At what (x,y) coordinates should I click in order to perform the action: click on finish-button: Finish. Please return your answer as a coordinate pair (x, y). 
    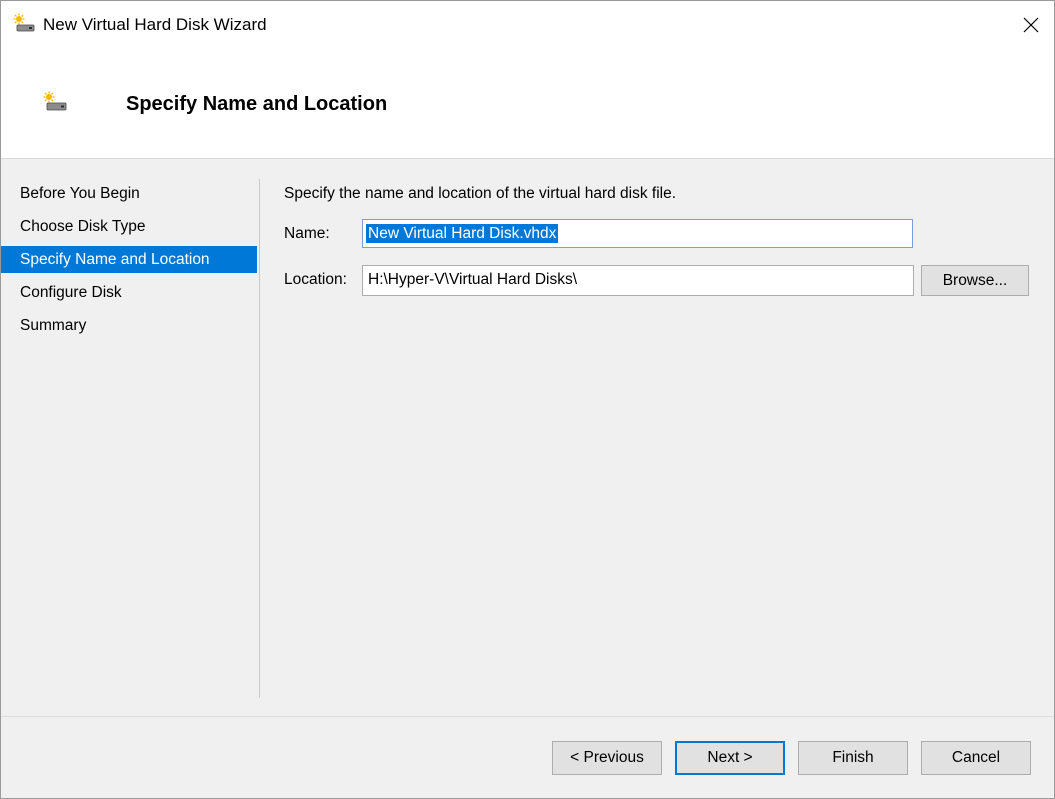
    Looking at the image, I should click on (853, 758).